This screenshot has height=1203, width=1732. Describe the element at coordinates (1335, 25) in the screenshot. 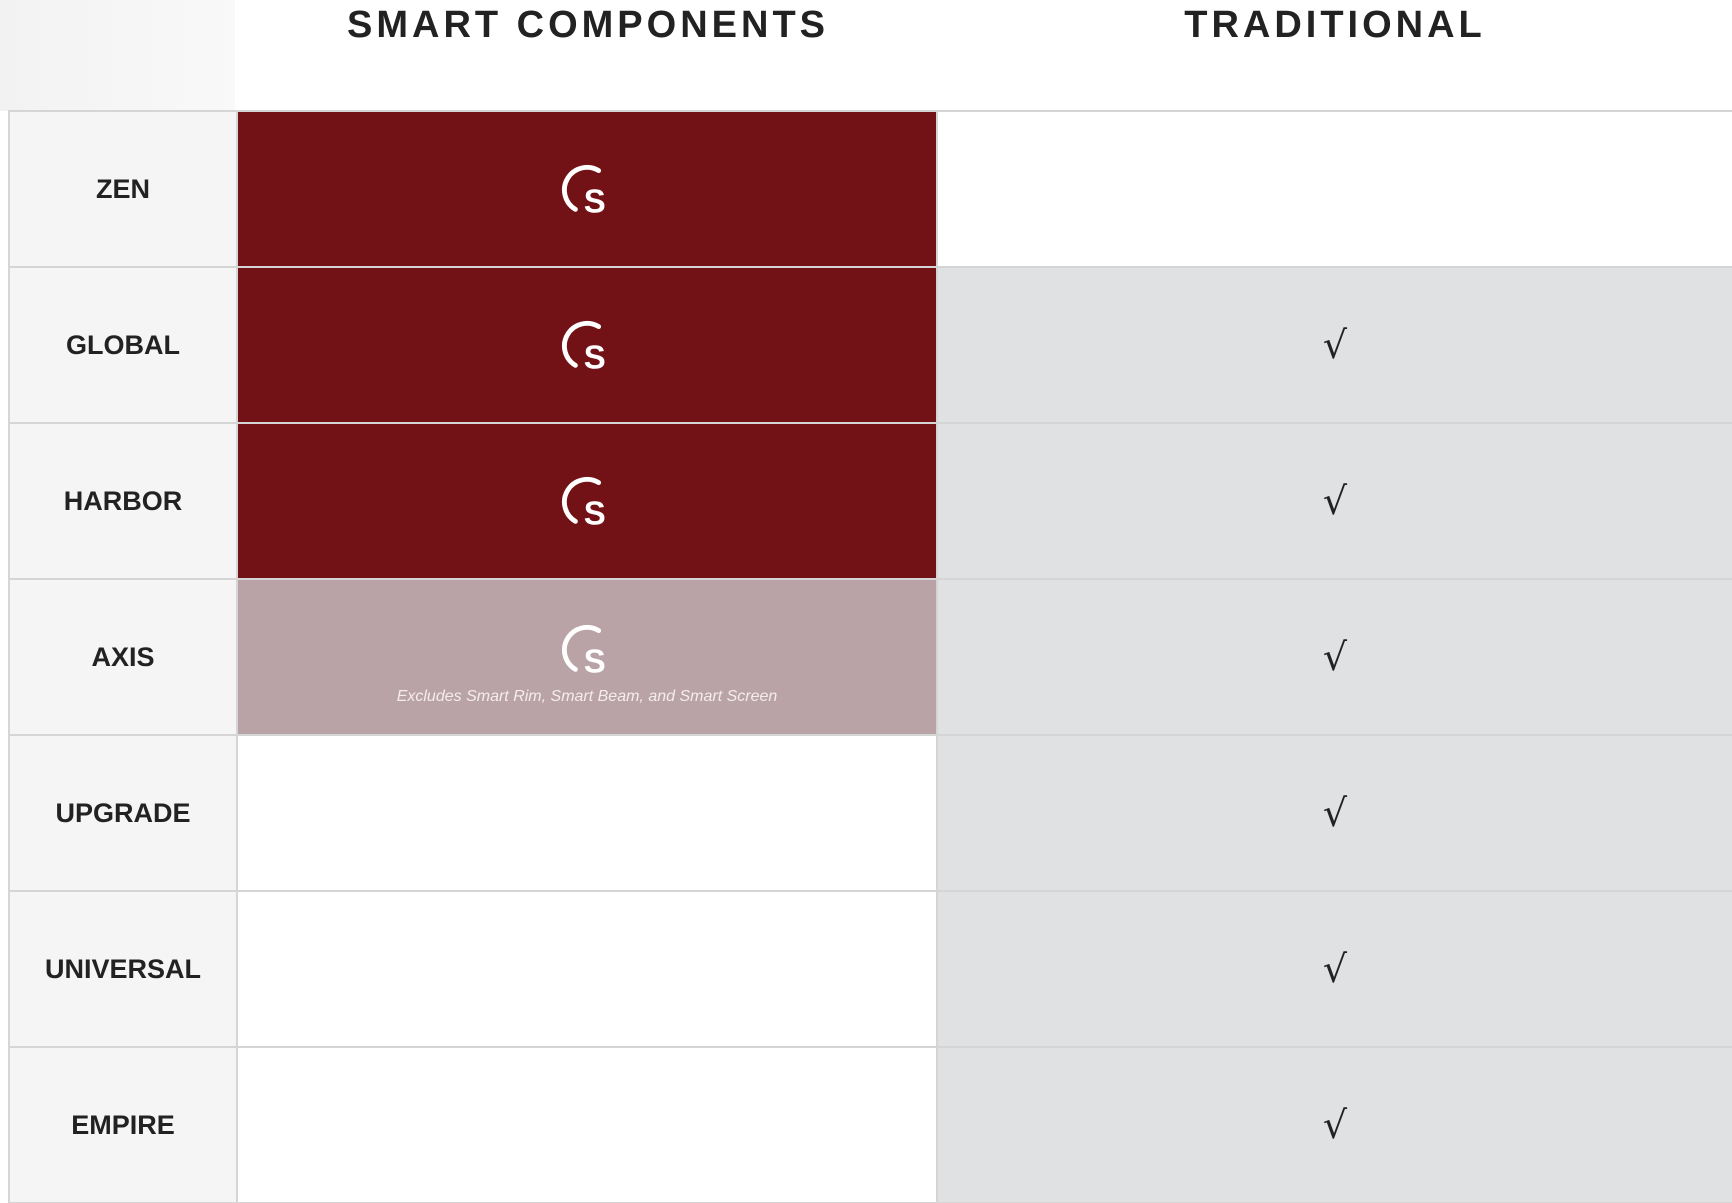

I see `traditional-header: TRADITIONAL` at that location.